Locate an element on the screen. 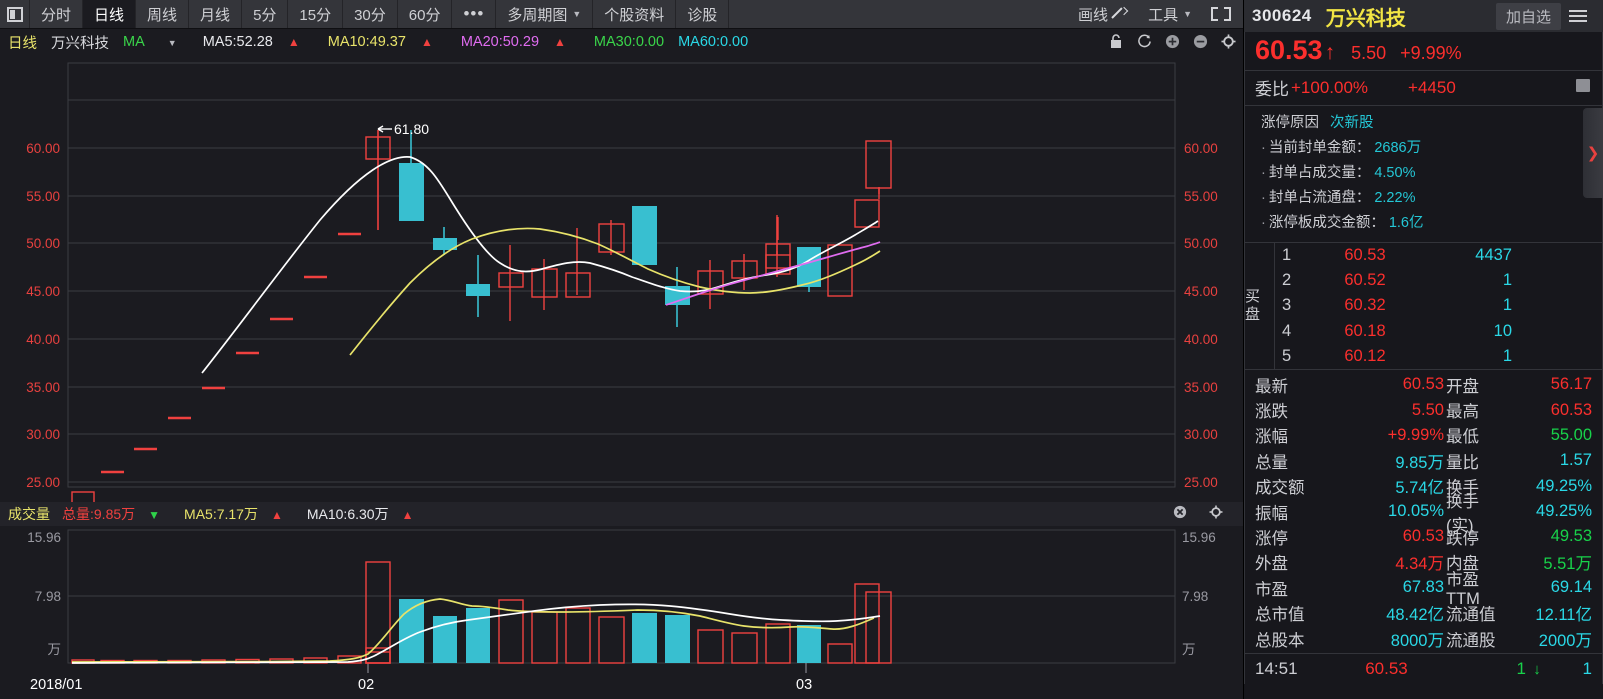 The height and width of the screenshot is (699, 1603). stat-value-2: 5.51万 is located at coordinates (1567, 564).